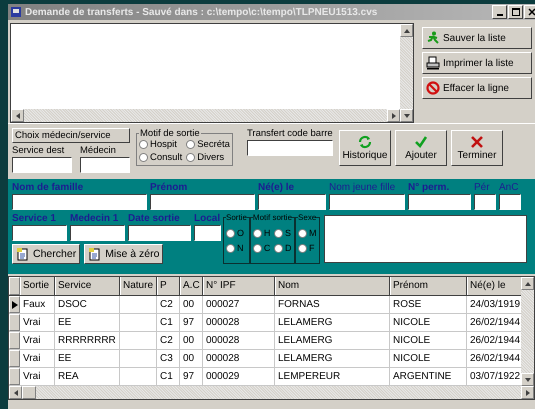  I want to click on toolbar-button: Ajouter, so click(420, 148).